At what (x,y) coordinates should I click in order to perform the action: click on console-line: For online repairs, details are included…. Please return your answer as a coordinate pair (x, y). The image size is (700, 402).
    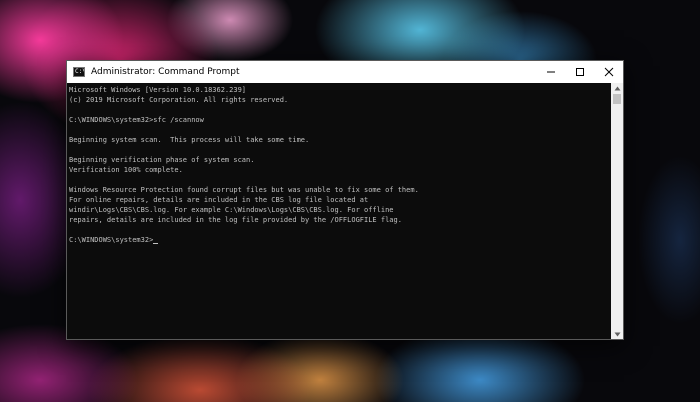
    Looking at the image, I should click on (219, 200).